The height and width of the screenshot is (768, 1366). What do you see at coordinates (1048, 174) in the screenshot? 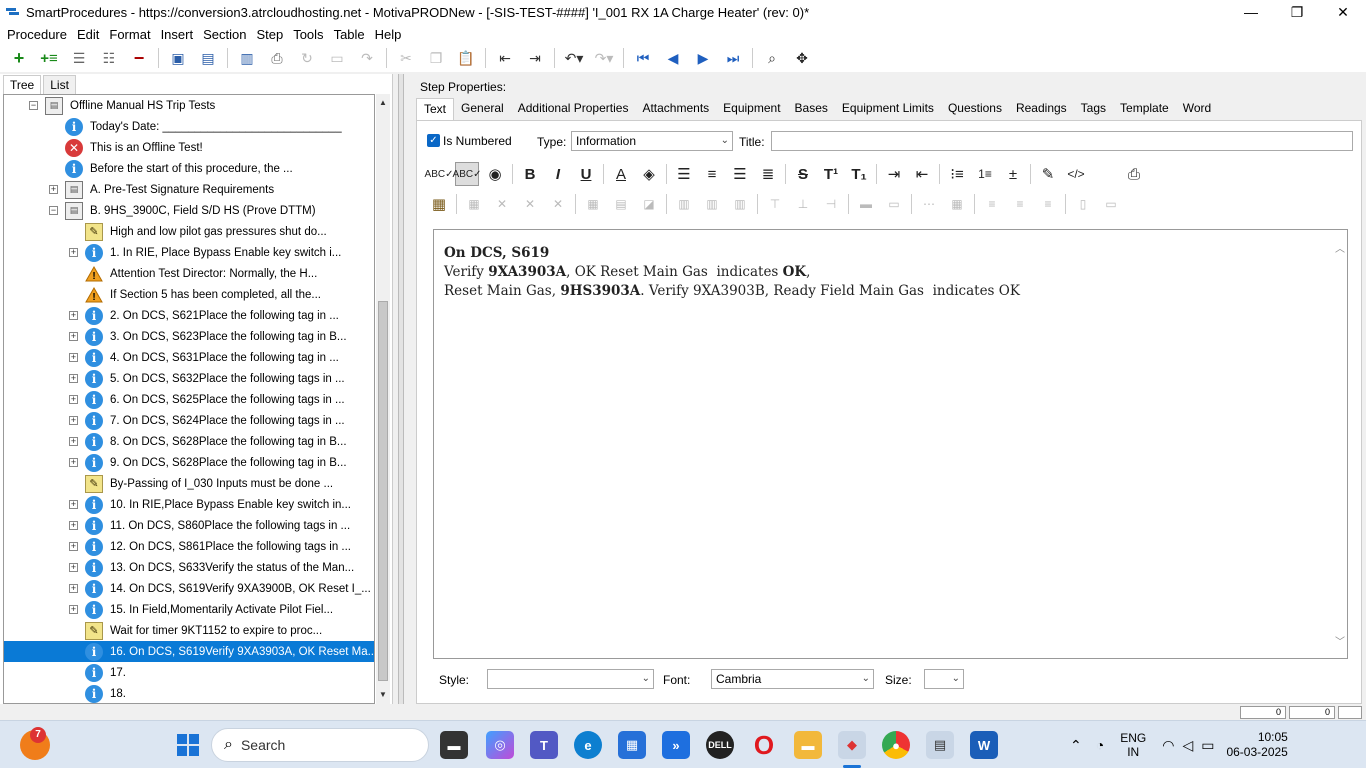
I see `magic-wand-icon: ✎` at bounding box center [1048, 174].